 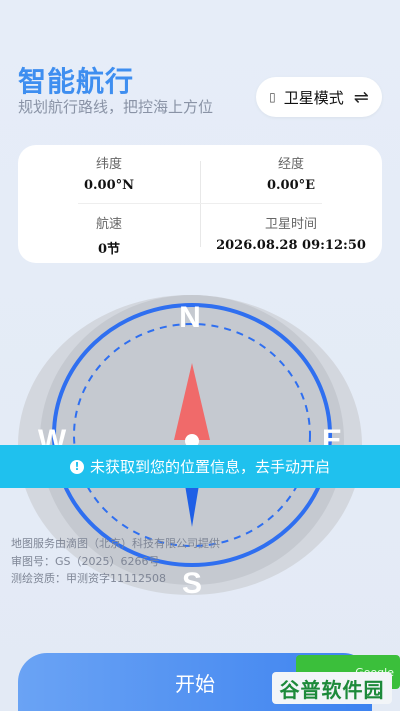 I want to click on vertical-divider, so click(x=200, y=204).